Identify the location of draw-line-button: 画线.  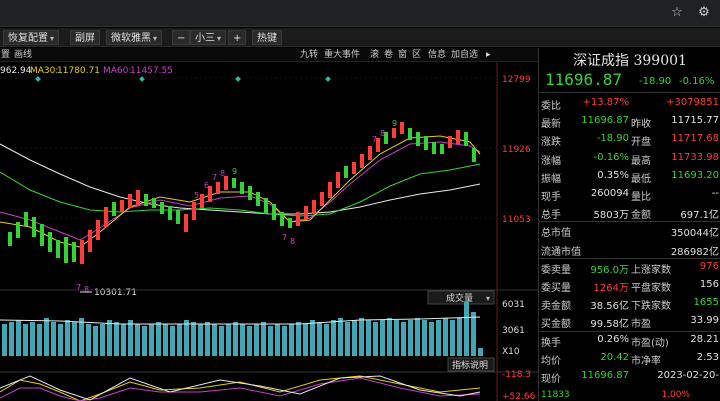
(23, 55).